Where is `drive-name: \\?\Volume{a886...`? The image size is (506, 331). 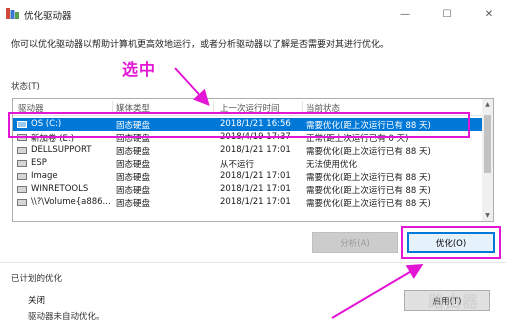
drive-name: \\?\Volume{a886... is located at coordinates (71, 202).